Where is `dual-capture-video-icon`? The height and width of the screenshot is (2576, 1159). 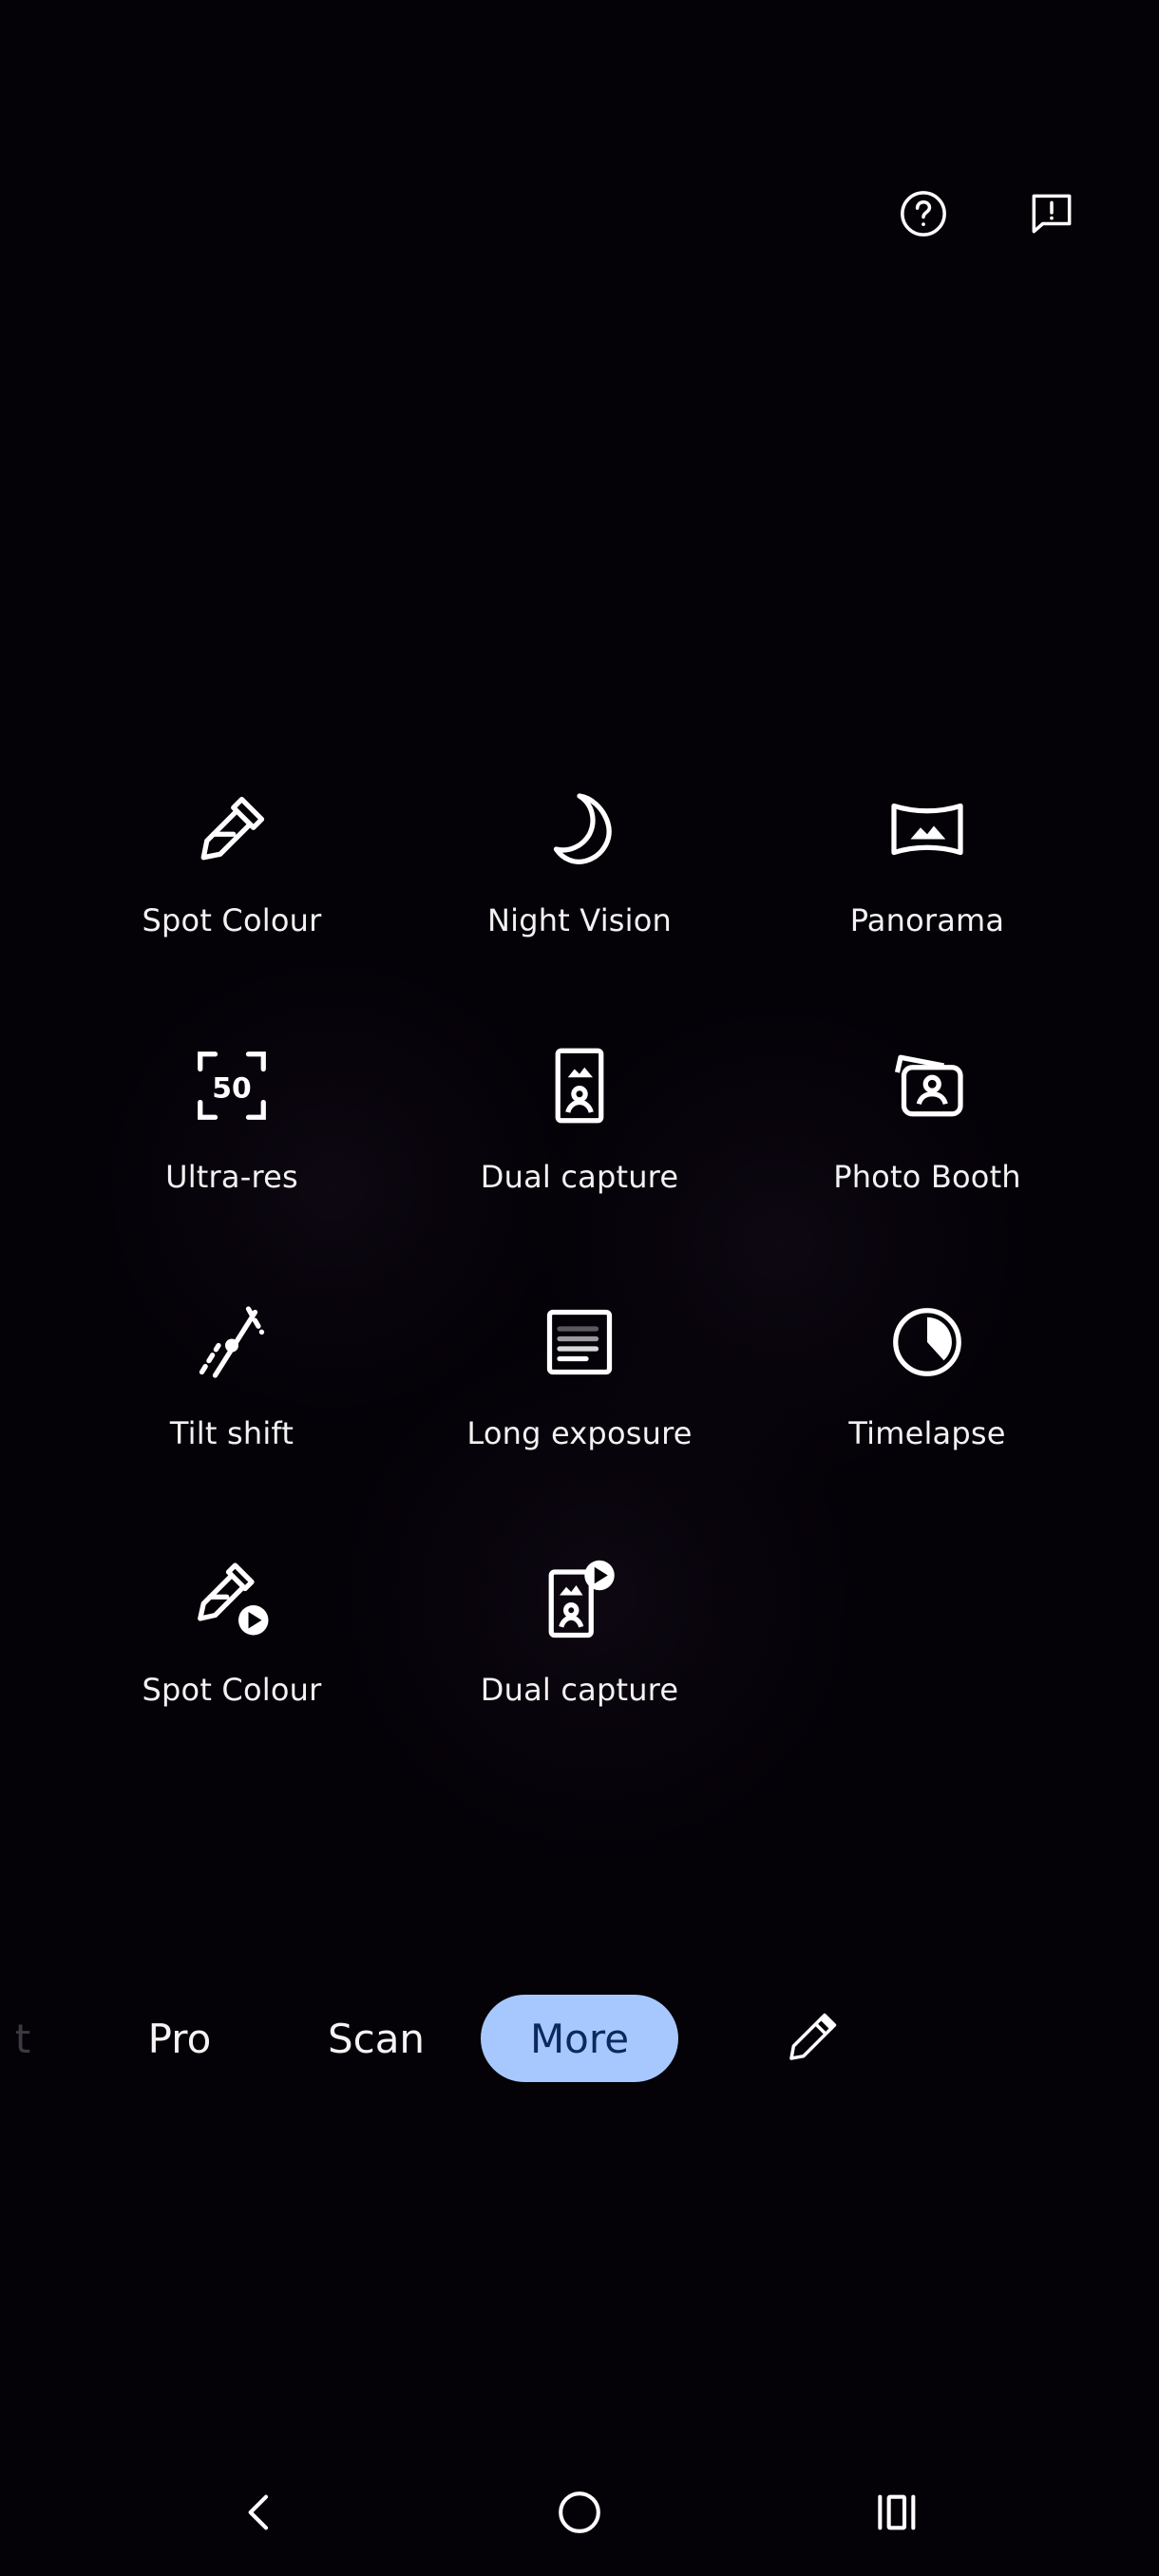
dual-capture-video-icon is located at coordinates (581, 1599).